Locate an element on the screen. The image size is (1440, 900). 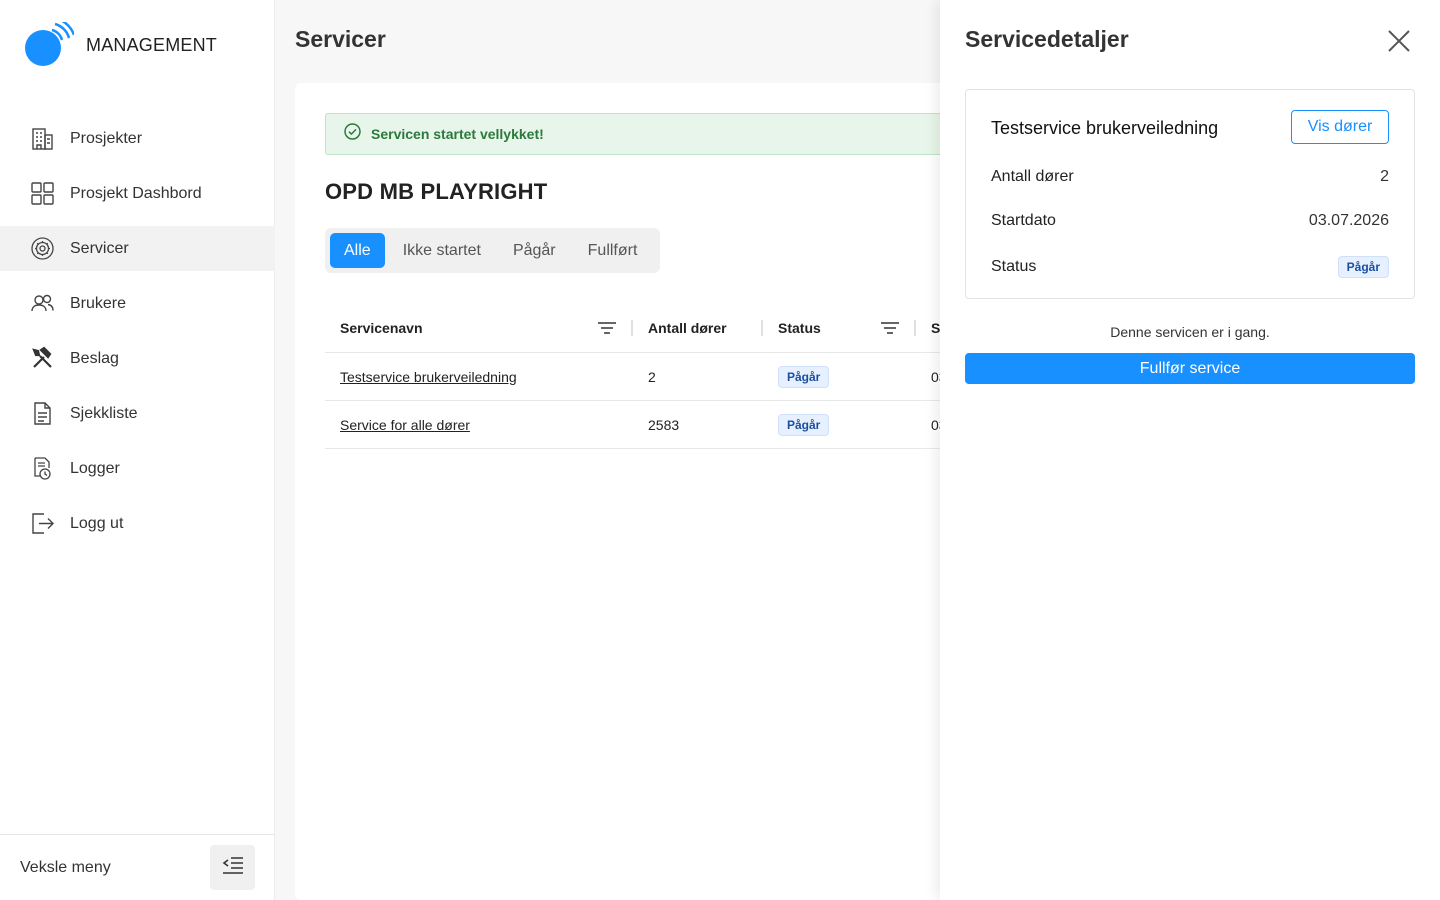
sidebar-item-label: Sjekkliste is located at coordinates (104, 413).